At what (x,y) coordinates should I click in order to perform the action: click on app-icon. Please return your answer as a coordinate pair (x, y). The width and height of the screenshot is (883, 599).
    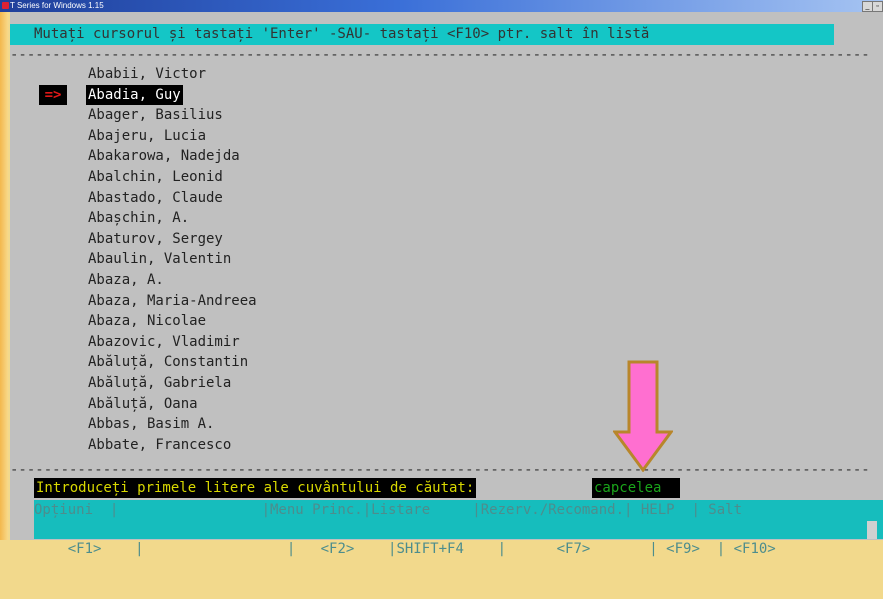
    Looking at the image, I should click on (5, 5).